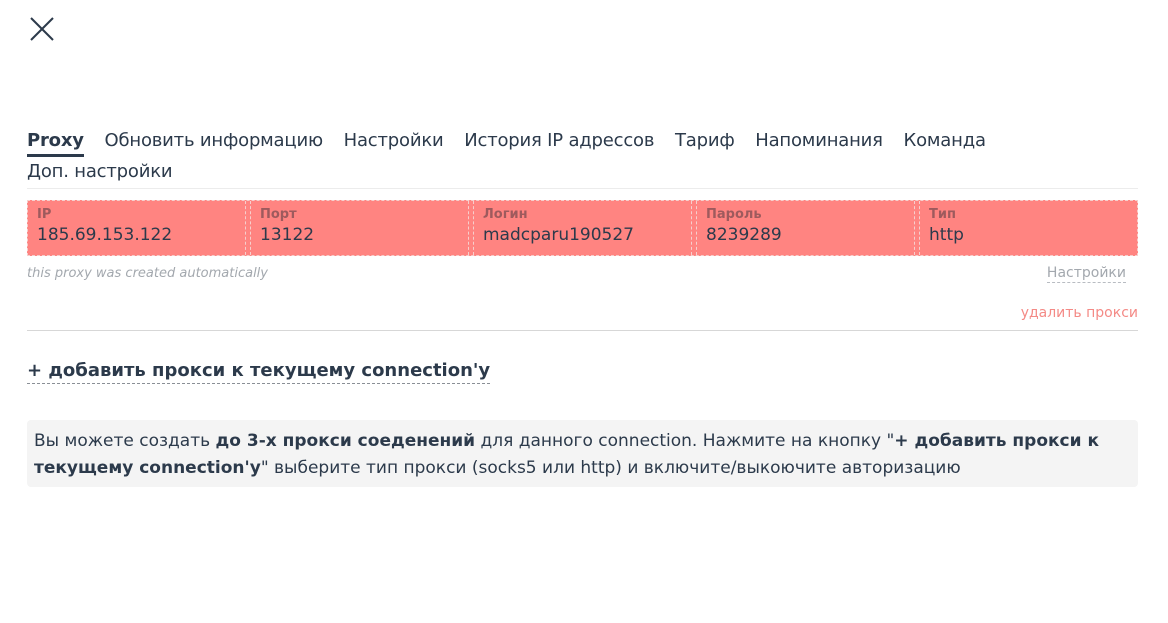 The image size is (1168, 623). I want to click on proxy-field-type: Тип http, so click(1028, 228).